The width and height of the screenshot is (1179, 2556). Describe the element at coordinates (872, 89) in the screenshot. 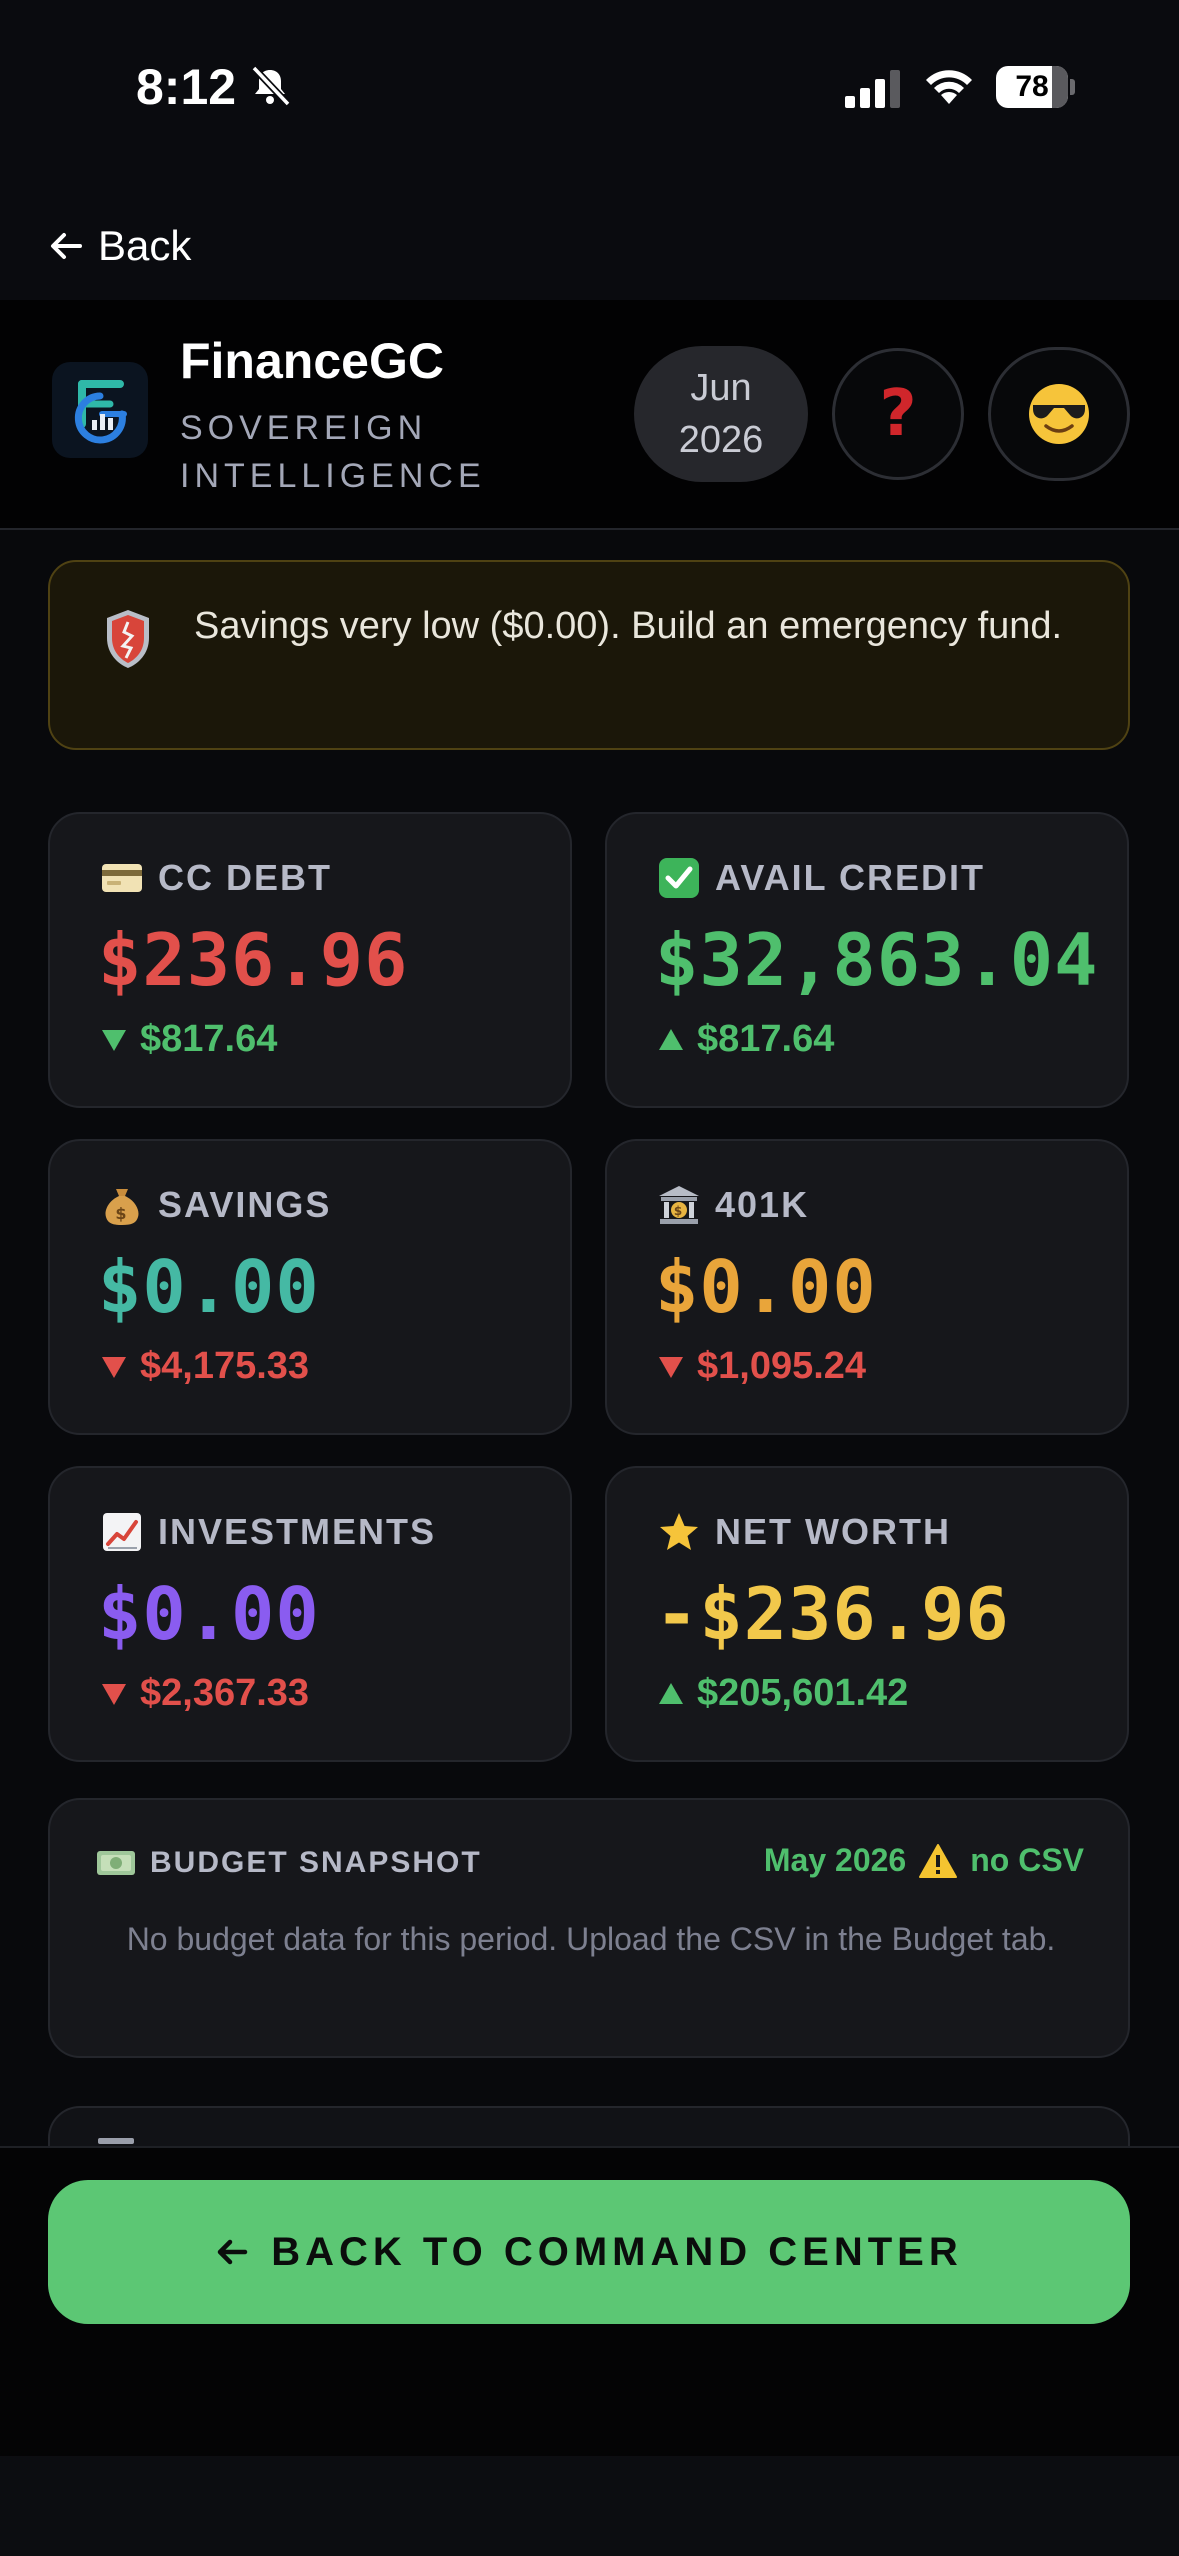

I see `cellular-signal-icon` at that location.